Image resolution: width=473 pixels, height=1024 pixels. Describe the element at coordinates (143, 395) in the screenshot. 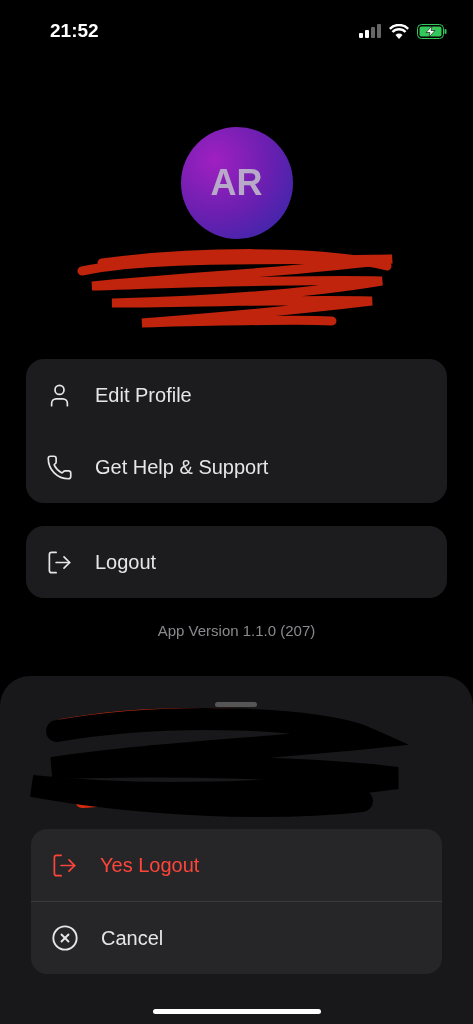

I see `menu-item-label: Edit Profile` at that location.